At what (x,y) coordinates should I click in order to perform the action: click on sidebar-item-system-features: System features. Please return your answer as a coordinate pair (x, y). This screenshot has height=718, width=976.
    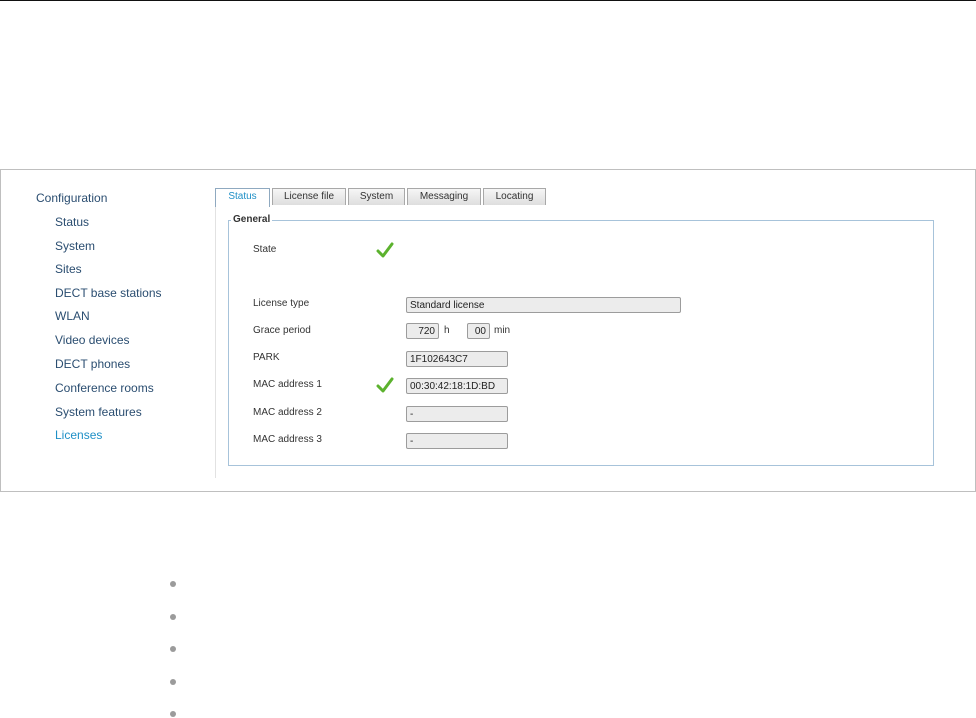
    Looking at the image, I should click on (98, 412).